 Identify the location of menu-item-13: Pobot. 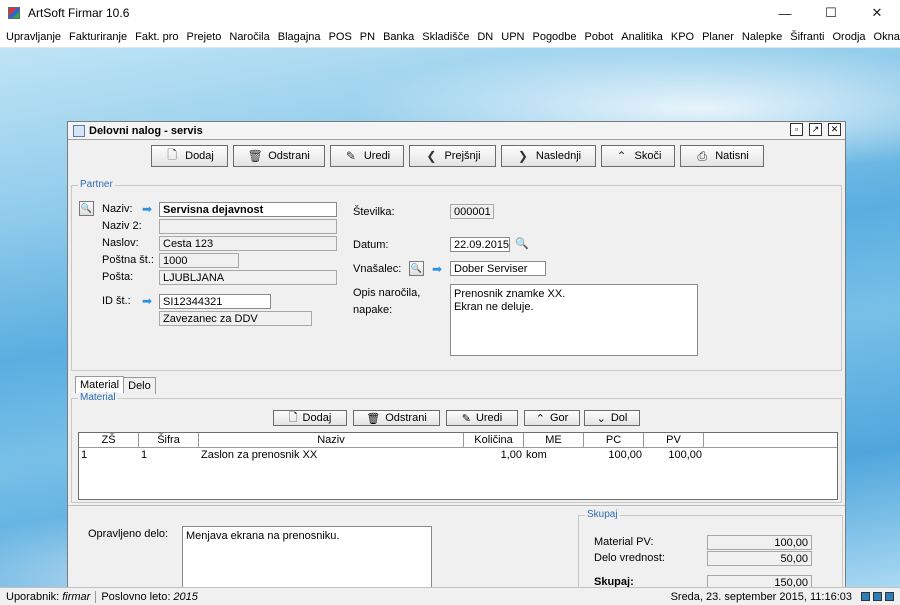
(599, 37).